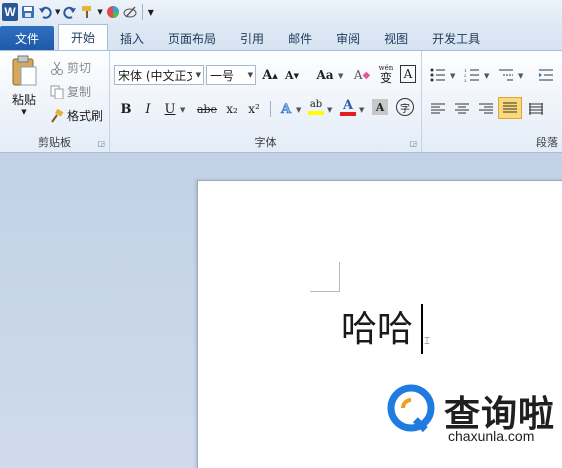  Describe the element at coordinates (408, 74) in the screenshot. I see `character-border-button: A` at that location.